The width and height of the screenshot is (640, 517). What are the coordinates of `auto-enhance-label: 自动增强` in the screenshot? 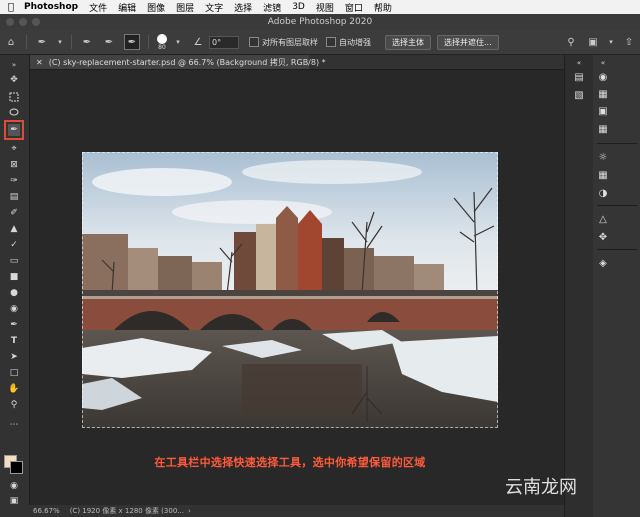 It's located at (355, 42).